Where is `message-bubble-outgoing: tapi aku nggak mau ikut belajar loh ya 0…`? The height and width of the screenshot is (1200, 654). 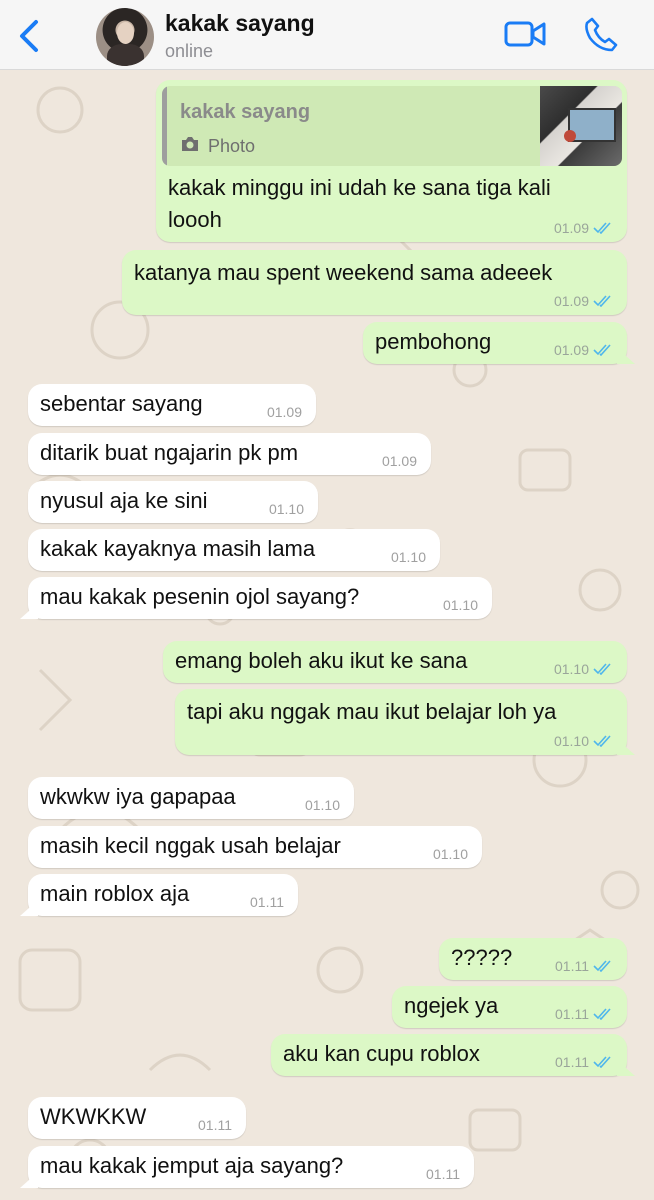
message-bubble-outgoing: tapi aku nggak mau ikut belajar loh ya 0… is located at coordinates (401, 722).